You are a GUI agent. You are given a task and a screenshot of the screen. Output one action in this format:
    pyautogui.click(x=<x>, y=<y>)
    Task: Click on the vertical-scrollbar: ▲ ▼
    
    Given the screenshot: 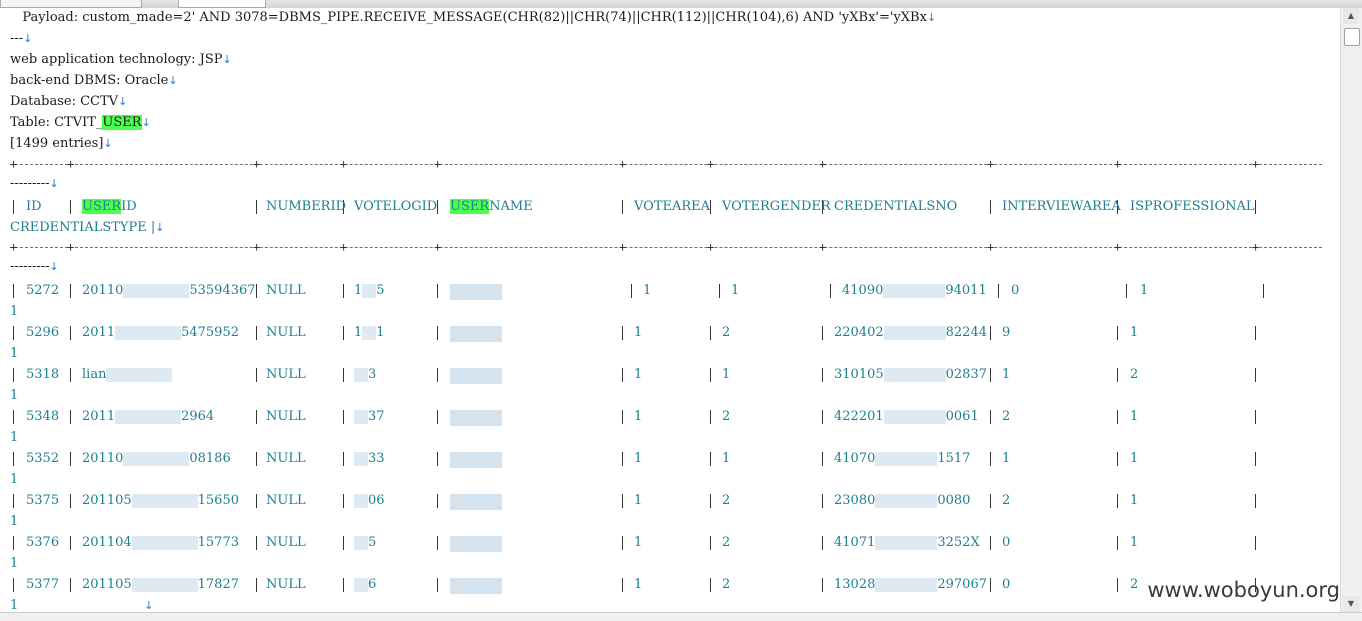 What is the action you would take?
    pyautogui.click(x=1351, y=310)
    